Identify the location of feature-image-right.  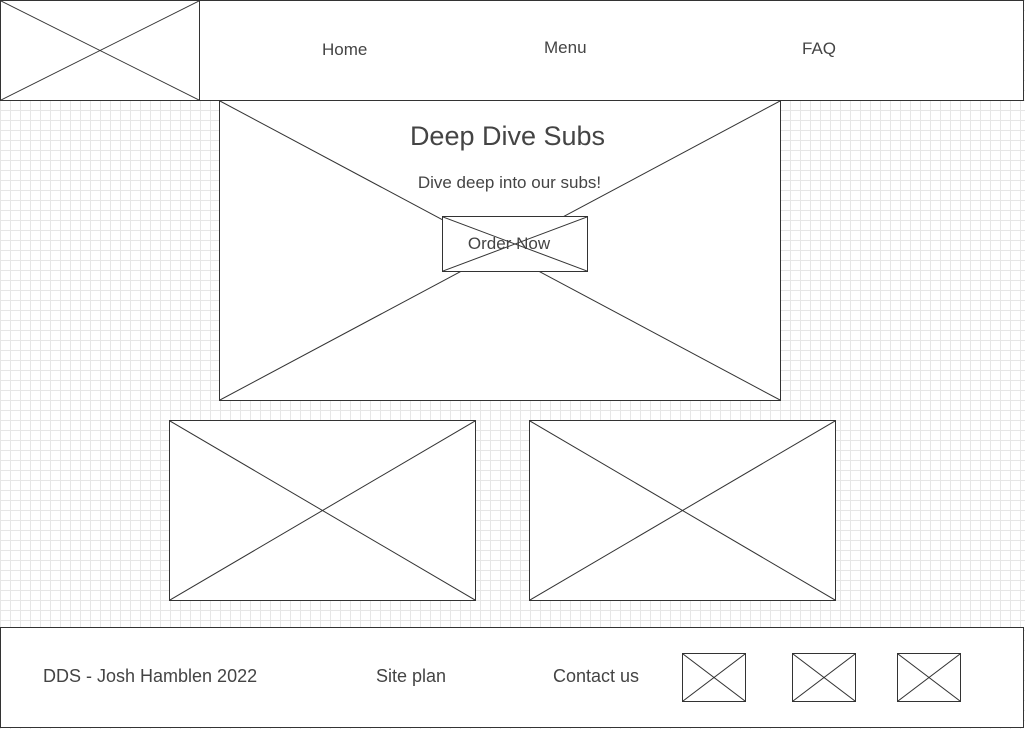
(682, 510).